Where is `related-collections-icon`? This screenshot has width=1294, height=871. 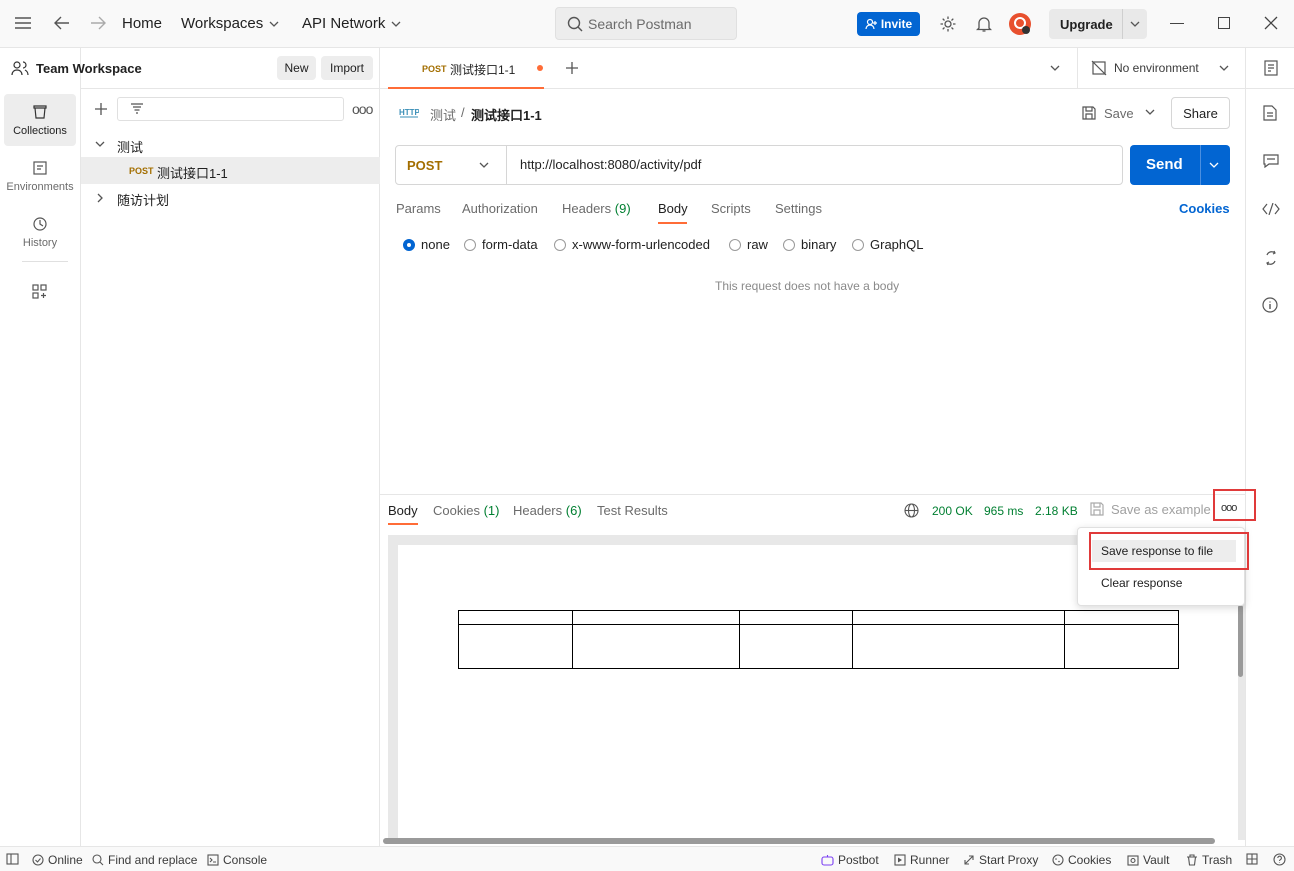
related-collections-icon is located at coordinates (1271, 258).